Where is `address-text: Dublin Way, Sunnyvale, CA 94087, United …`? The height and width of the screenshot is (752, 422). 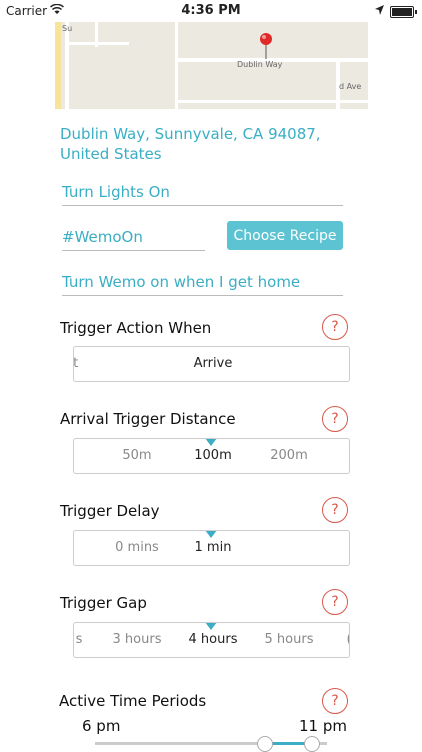 address-text: Dublin Way, Sunnyvale, CA 94087, United … is located at coordinates (190, 144).